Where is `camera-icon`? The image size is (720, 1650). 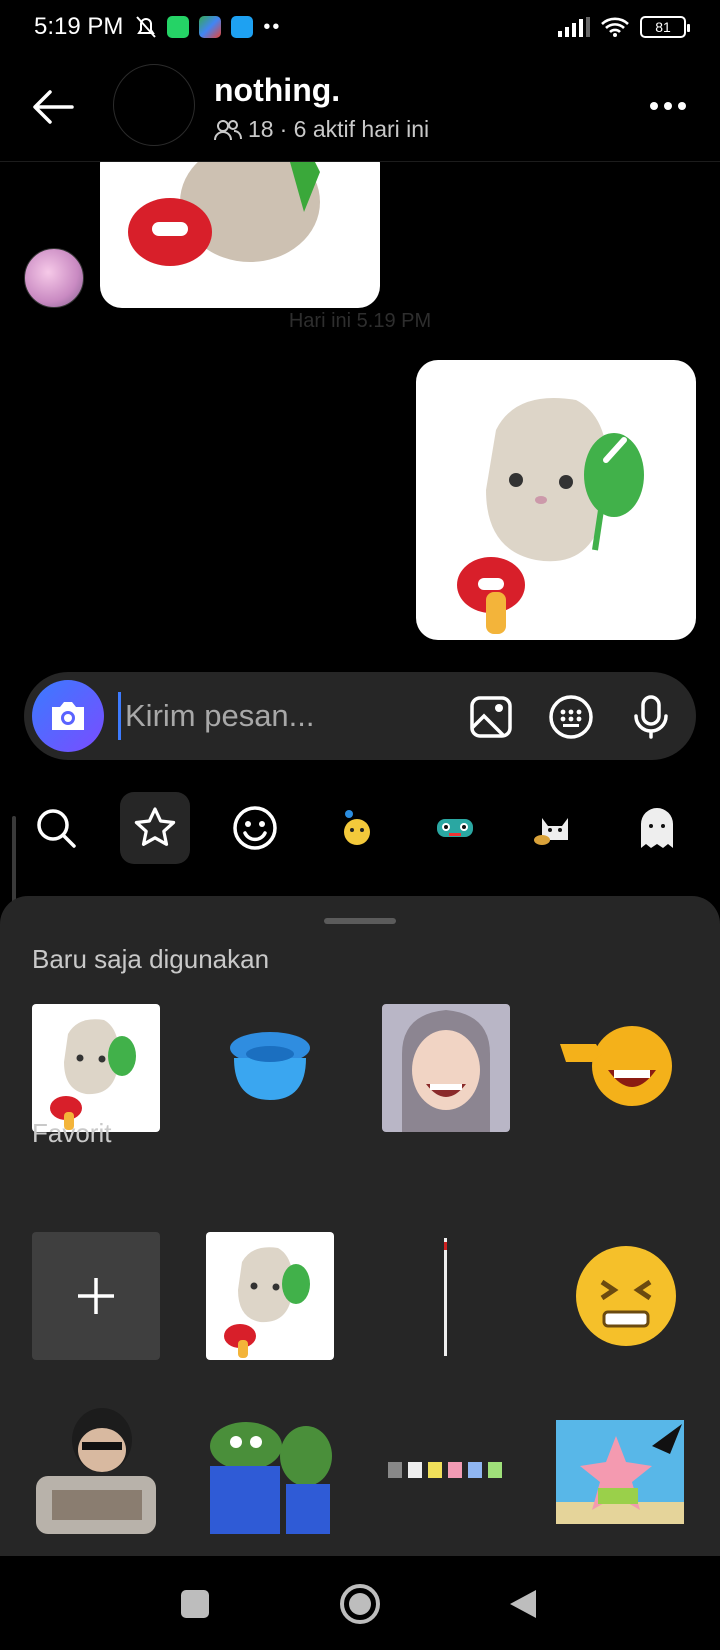 camera-icon is located at coordinates (68, 716).